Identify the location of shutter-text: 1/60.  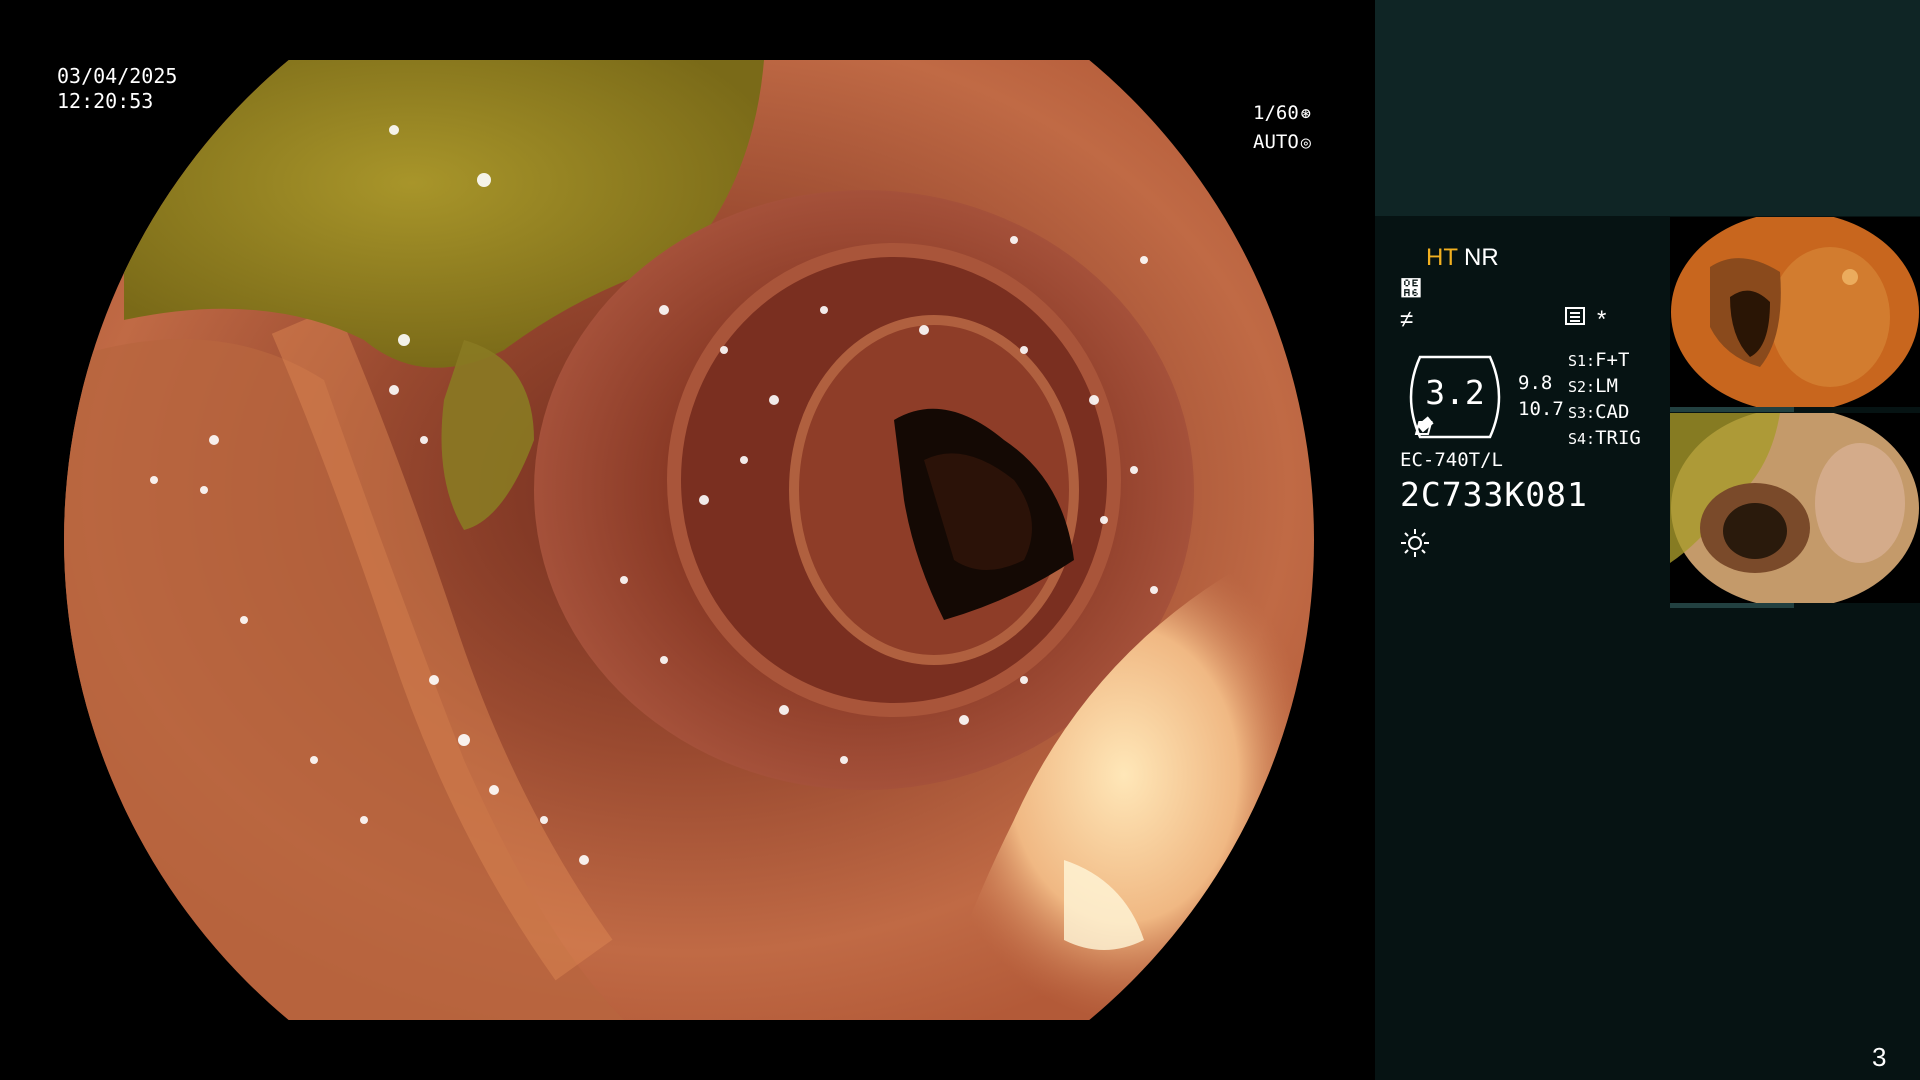
(1276, 113).